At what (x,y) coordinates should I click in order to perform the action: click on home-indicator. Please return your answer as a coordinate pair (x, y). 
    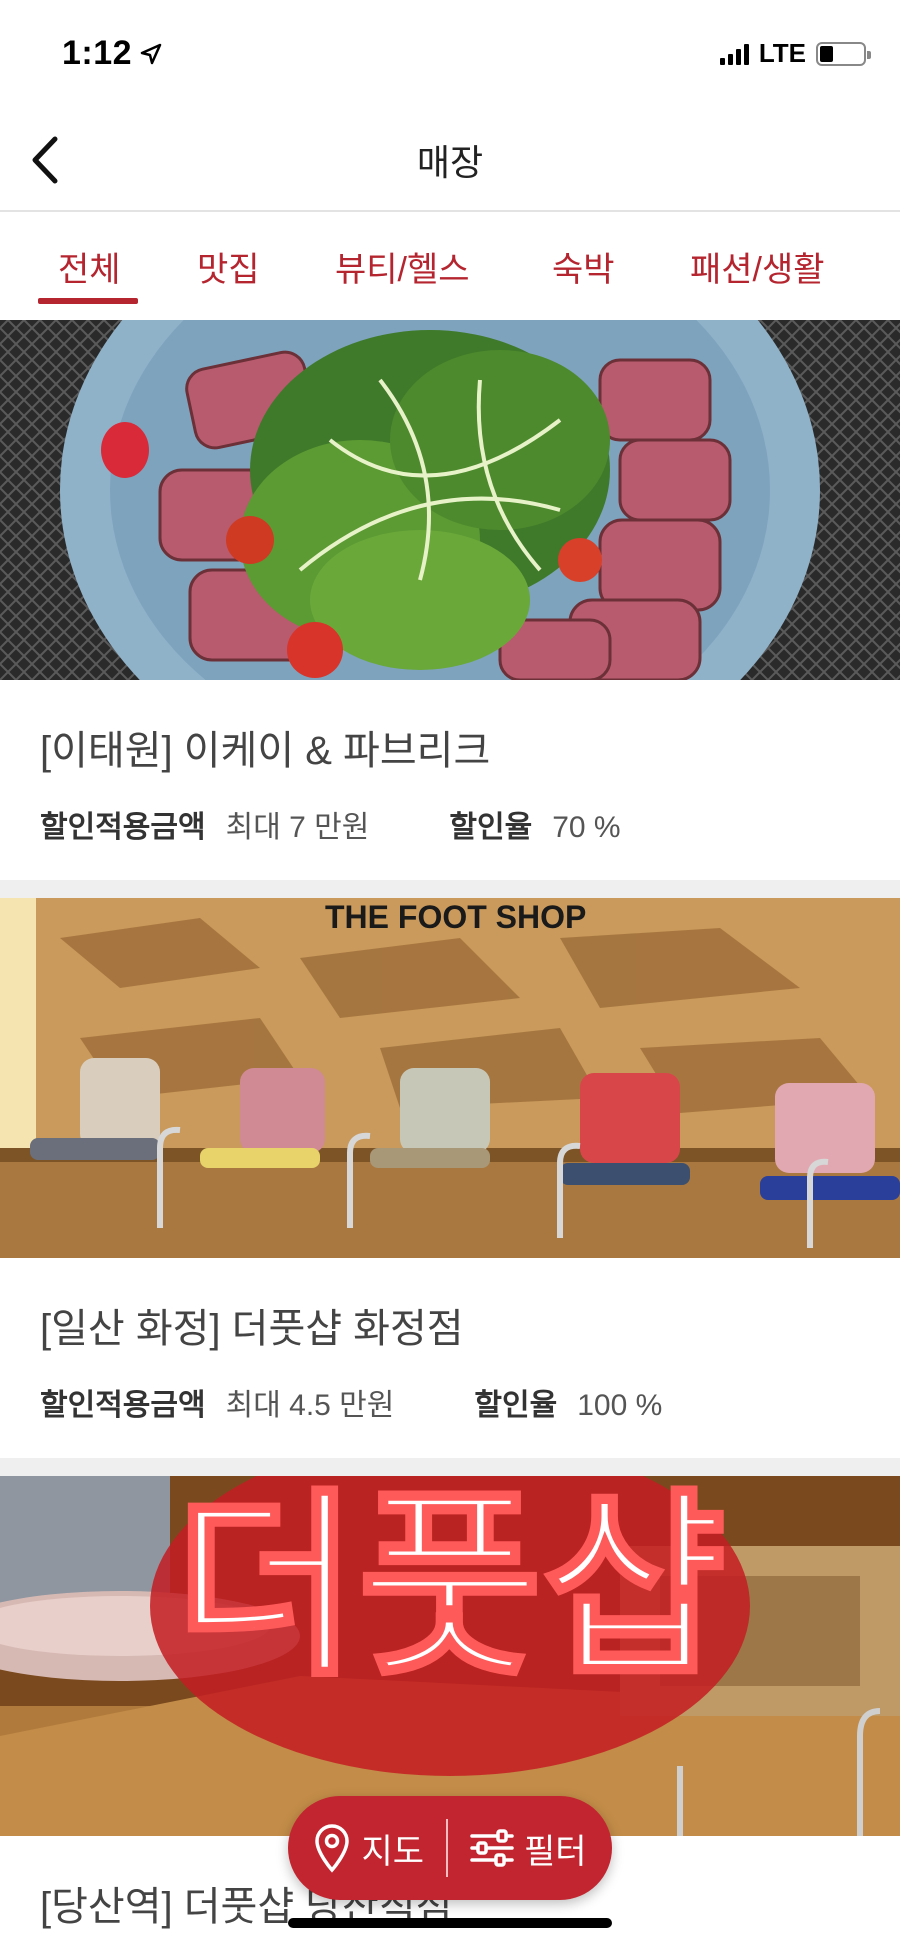
    Looking at the image, I should click on (450, 1923).